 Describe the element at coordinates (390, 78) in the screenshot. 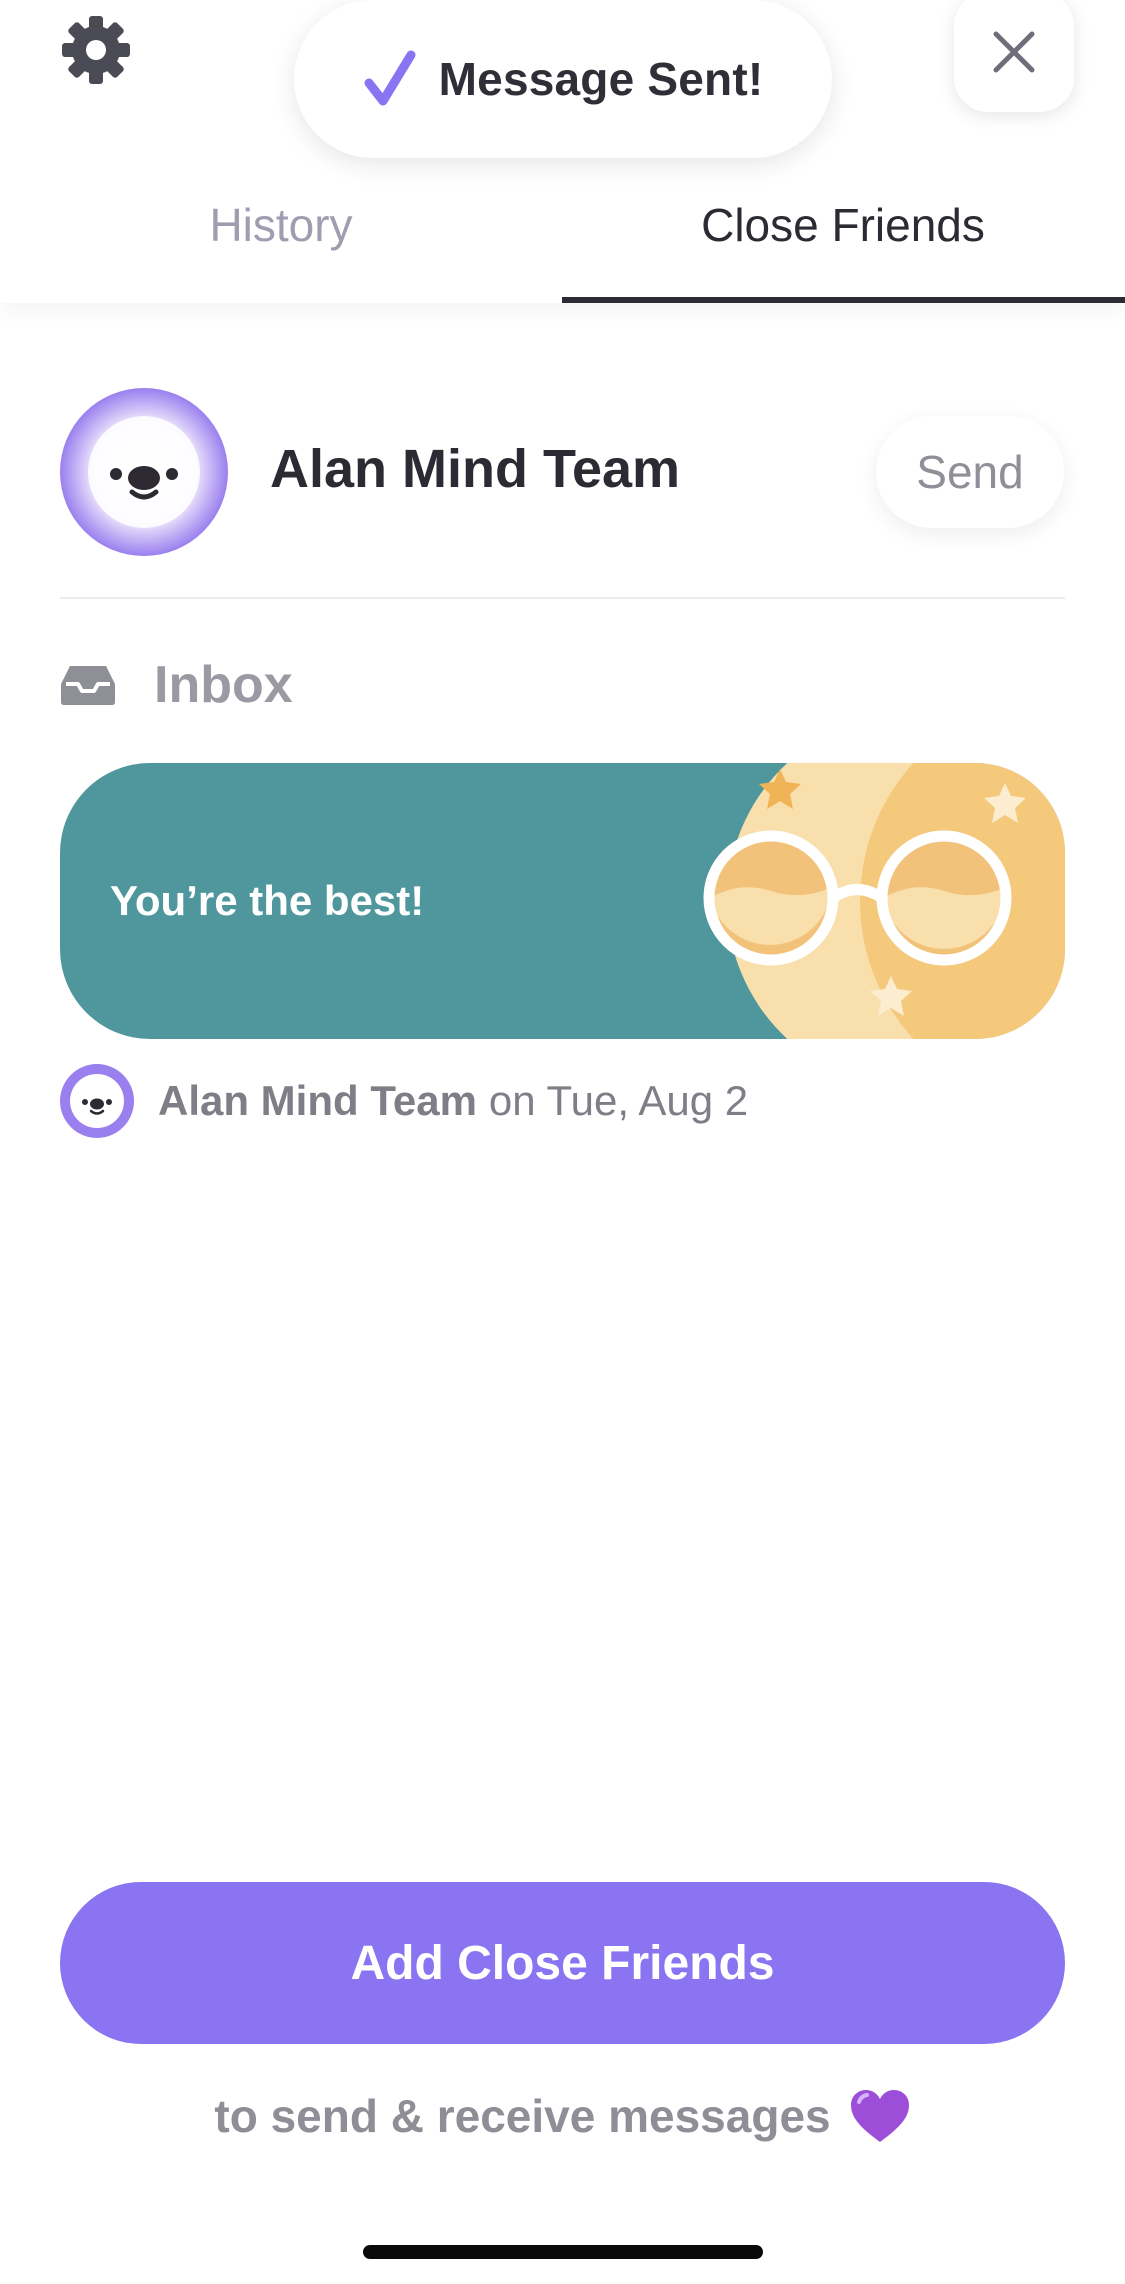

I see `checkmark-icon` at that location.